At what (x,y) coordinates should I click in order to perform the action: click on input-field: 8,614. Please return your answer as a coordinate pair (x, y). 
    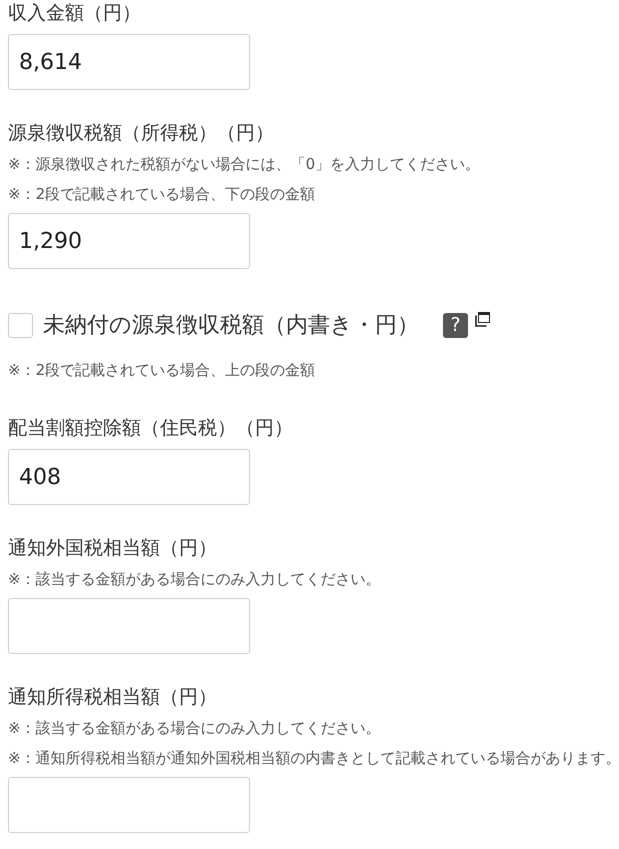
    Looking at the image, I should click on (129, 62).